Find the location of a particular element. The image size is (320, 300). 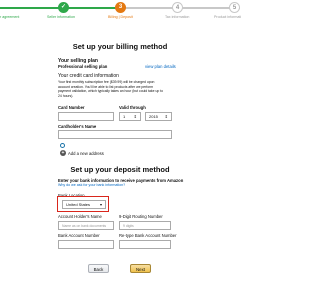

reenter-account-input is located at coordinates (145, 244).